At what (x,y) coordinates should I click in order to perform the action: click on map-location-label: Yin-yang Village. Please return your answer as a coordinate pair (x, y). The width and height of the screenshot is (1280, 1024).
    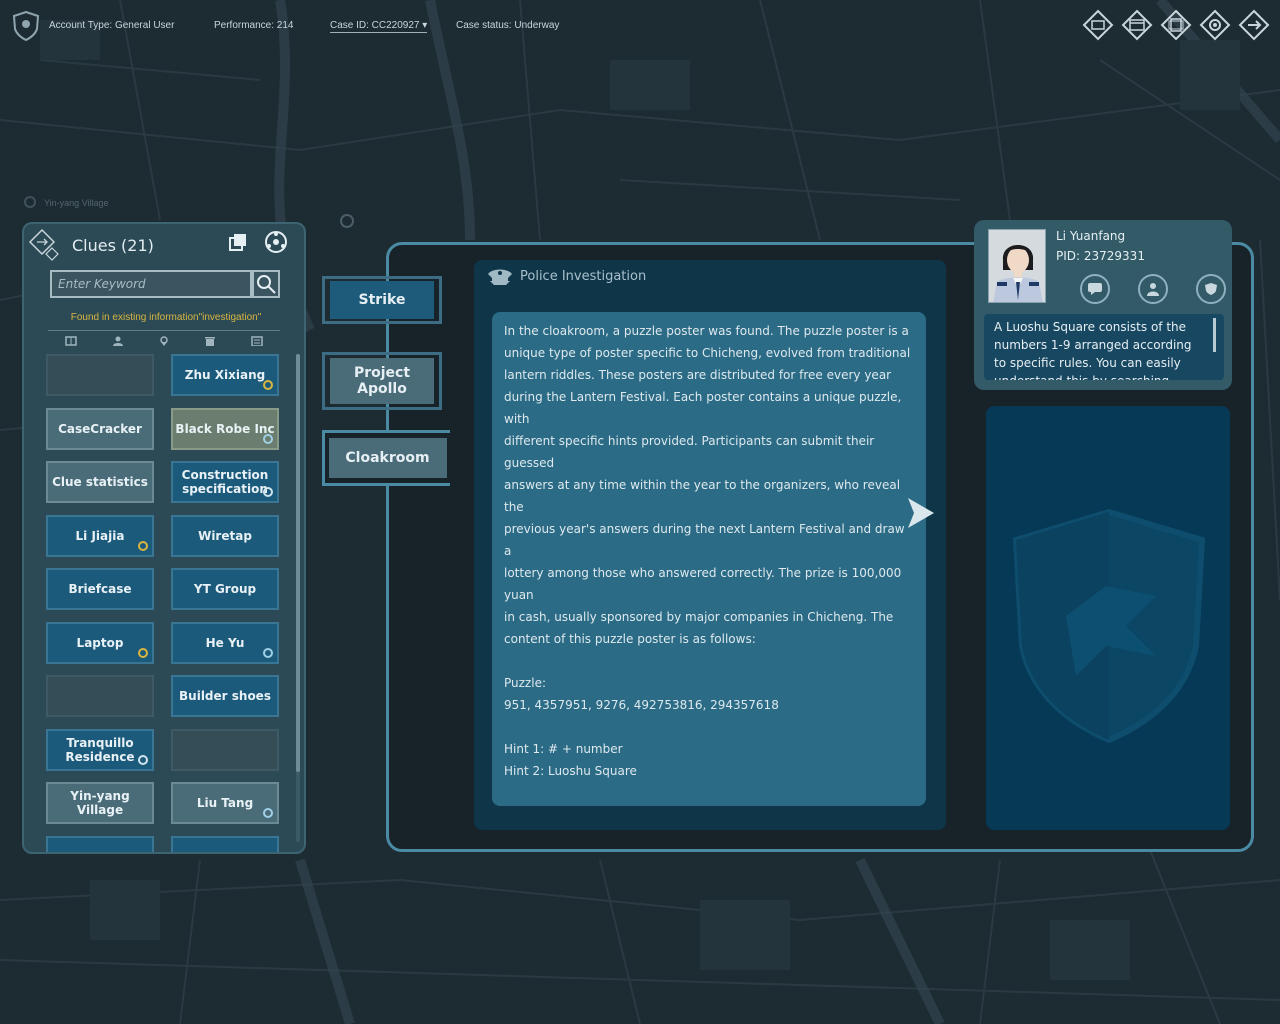
    Looking at the image, I should click on (76, 203).